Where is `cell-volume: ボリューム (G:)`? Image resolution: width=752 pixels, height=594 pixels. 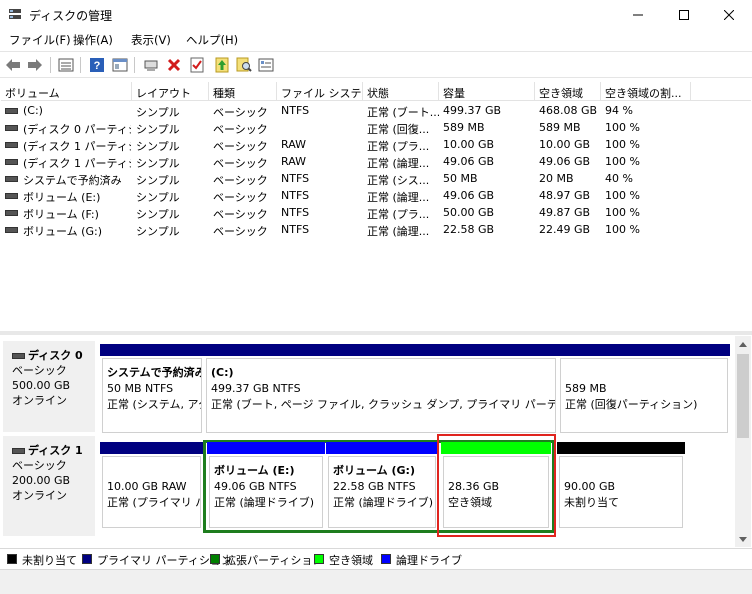
cell-volume: ボリューム (G:) is located at coordinates (62, 231).